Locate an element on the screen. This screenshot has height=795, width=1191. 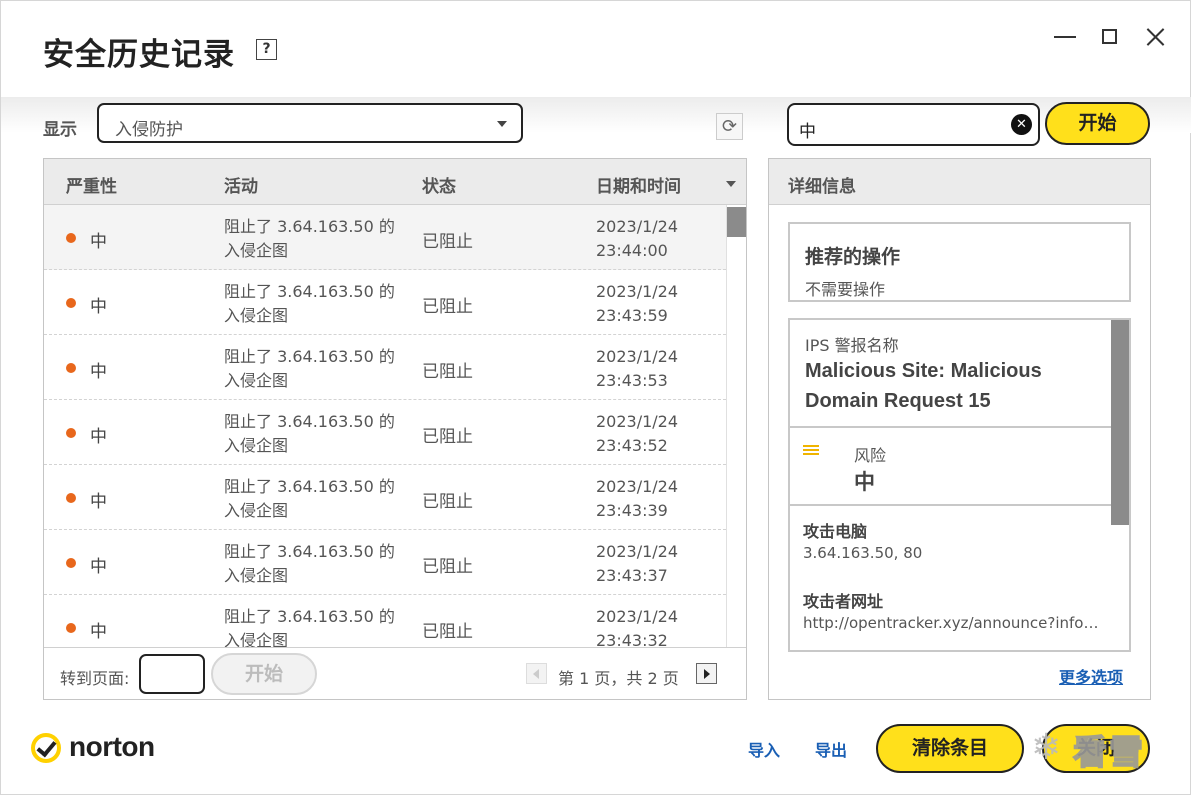
details-scrollbar is located at coordinates (1120, 485).